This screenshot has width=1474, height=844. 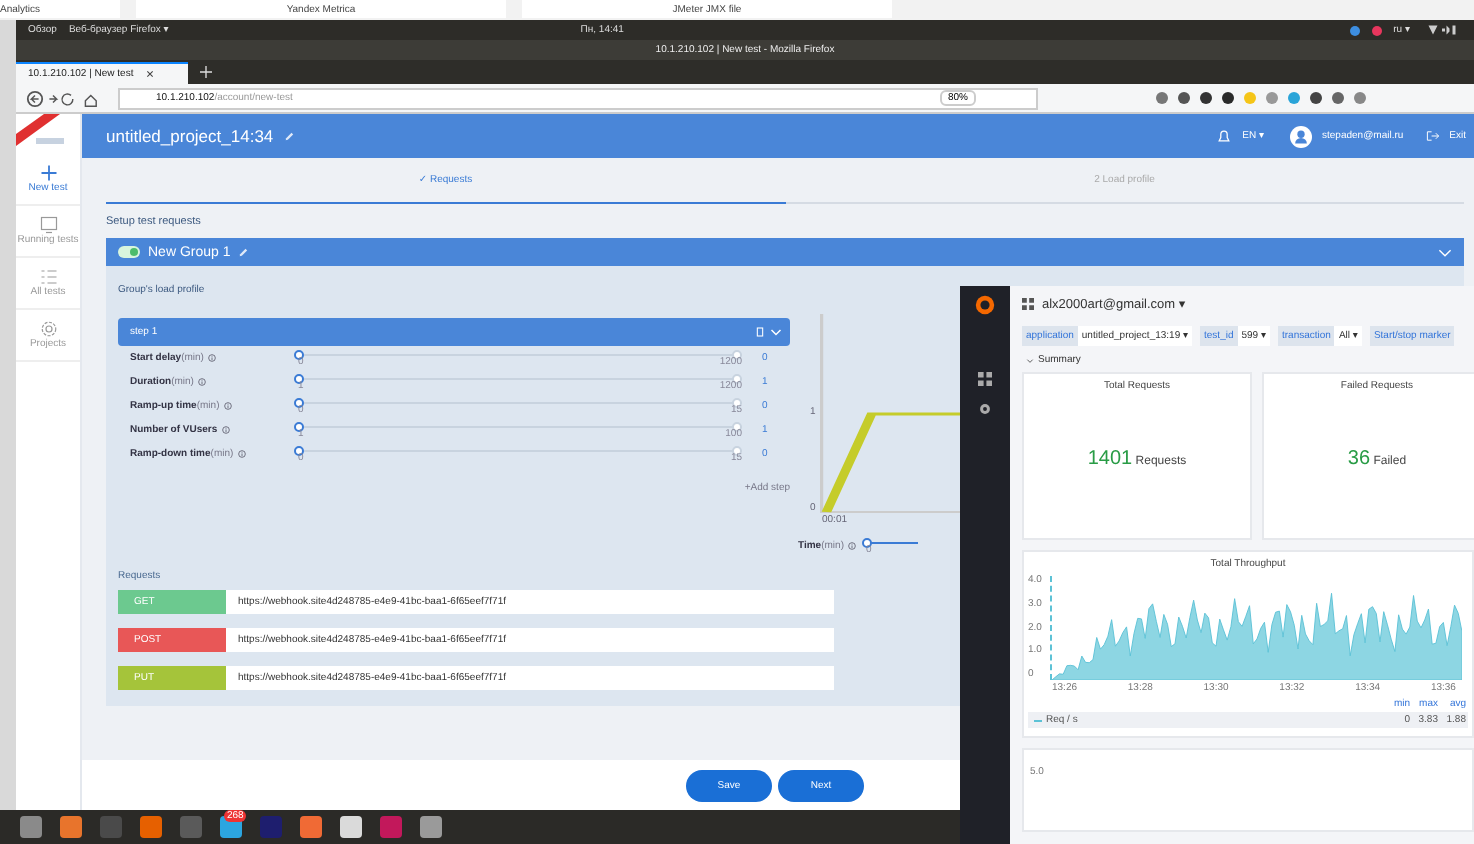 What do you see at coordinates (985, 305) in the screenshot?
I see `logo-icon` at bounding box center [985, 305].